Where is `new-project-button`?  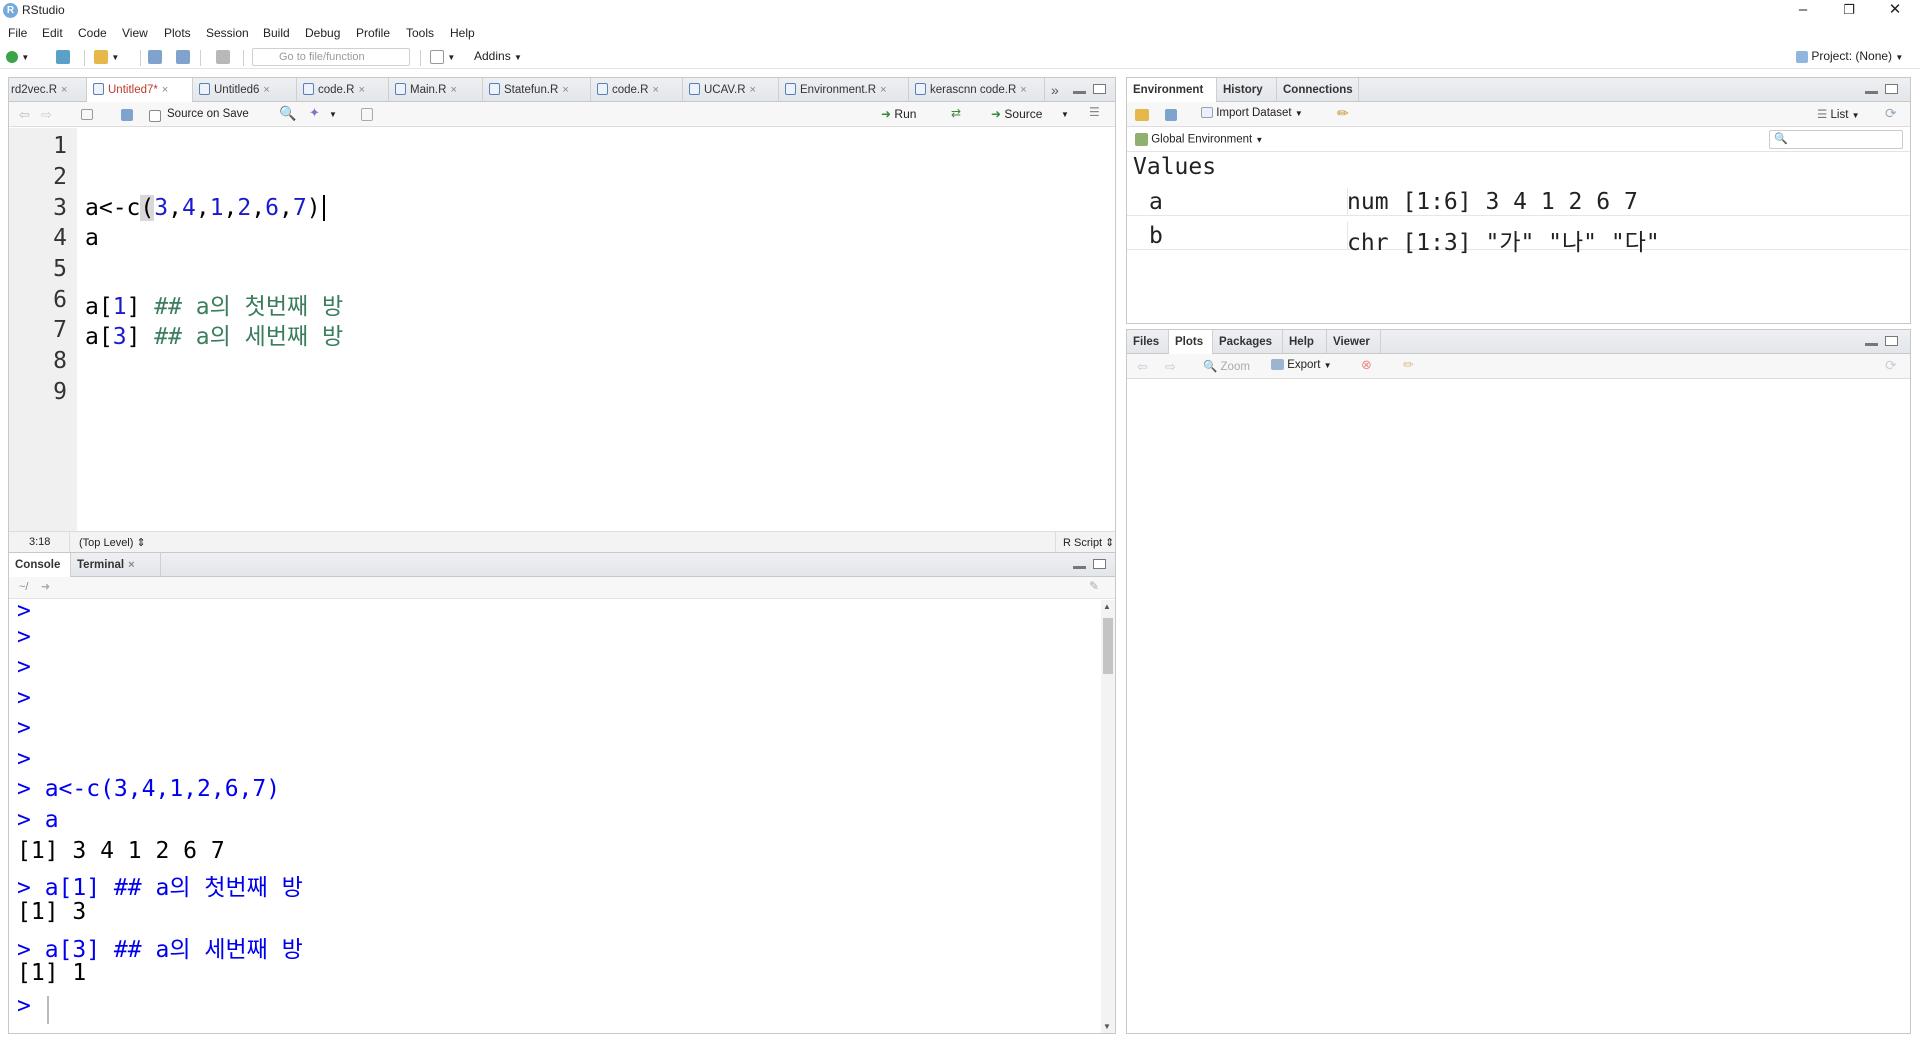
new-project-button is located at coordinates (63, 56).